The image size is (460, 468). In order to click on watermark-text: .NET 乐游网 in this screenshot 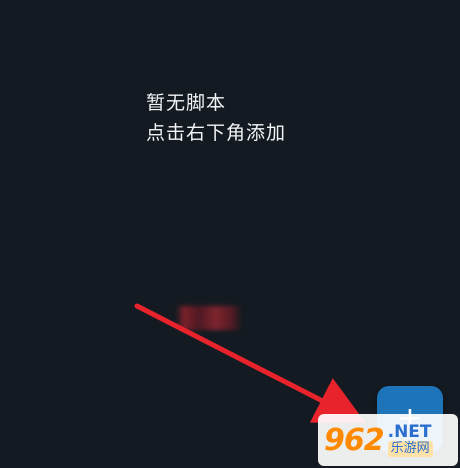, I will do `click(410, 439)`.